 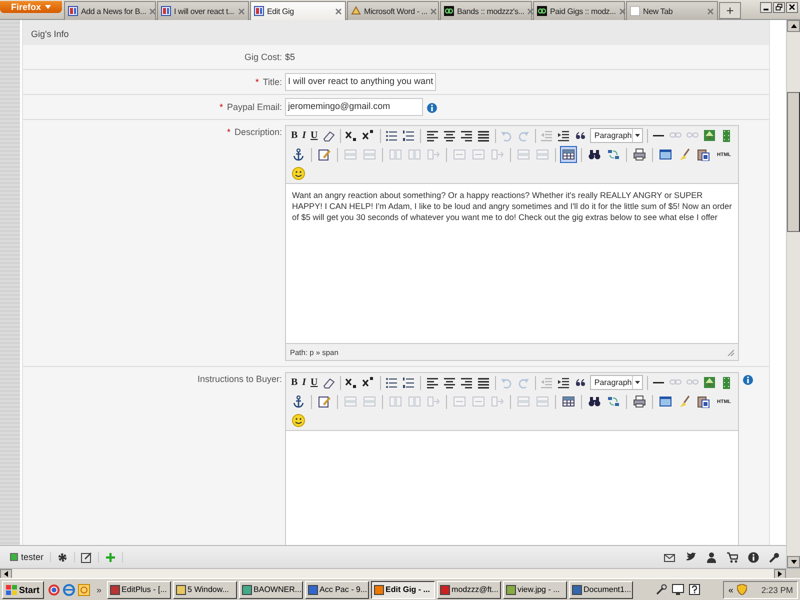 I want to click on field-label: Instructions to Buyer:, so click(x=239, y=379).